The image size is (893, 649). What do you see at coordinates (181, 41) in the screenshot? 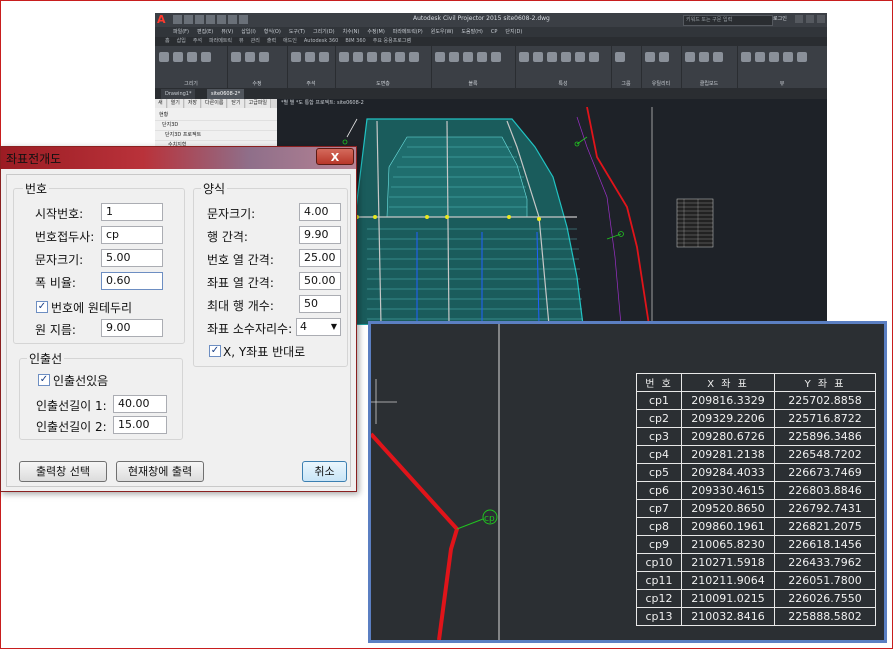
I see `ribbon-tab-1: 삽입` at bounding box center [181, 41].